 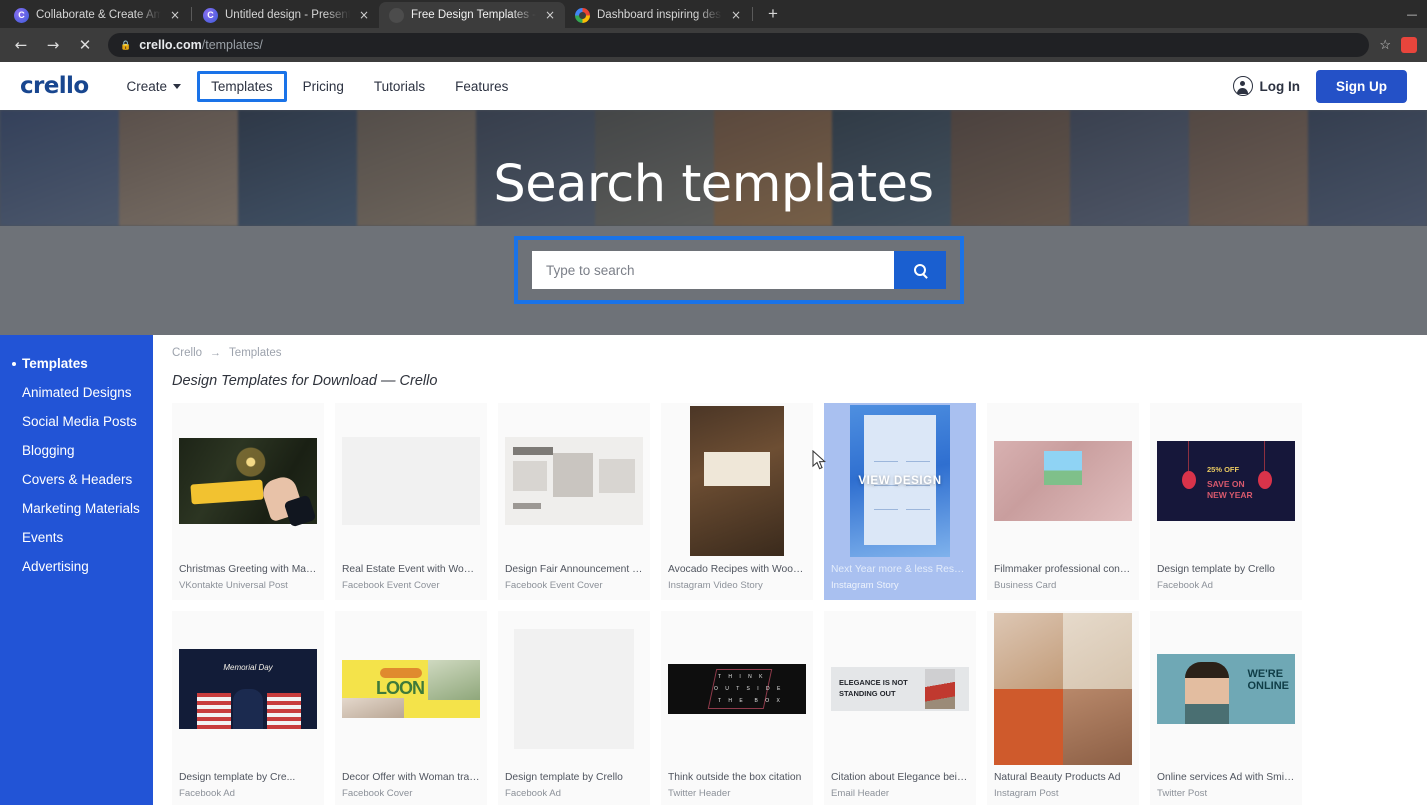 What do you see at coordinates (305, 381) in the screenshot?
I see `page-title: Design Templates for Download — Crello` at bounding box center [305, 381].